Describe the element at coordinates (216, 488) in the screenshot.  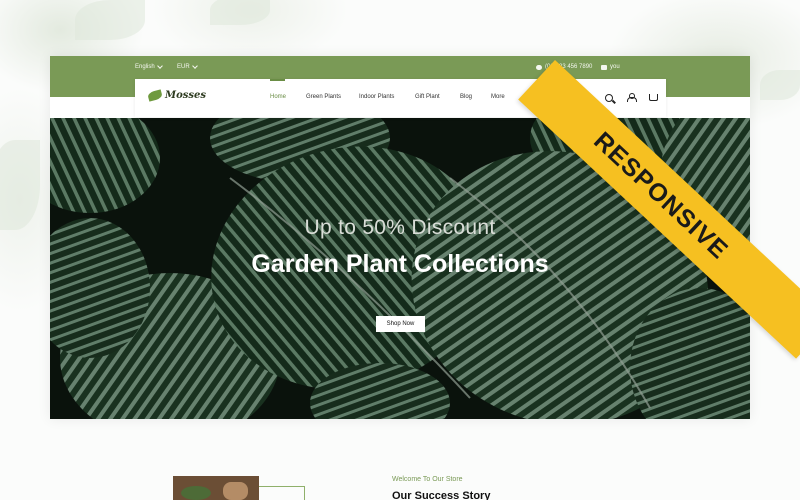
I see `about-image` at that location.